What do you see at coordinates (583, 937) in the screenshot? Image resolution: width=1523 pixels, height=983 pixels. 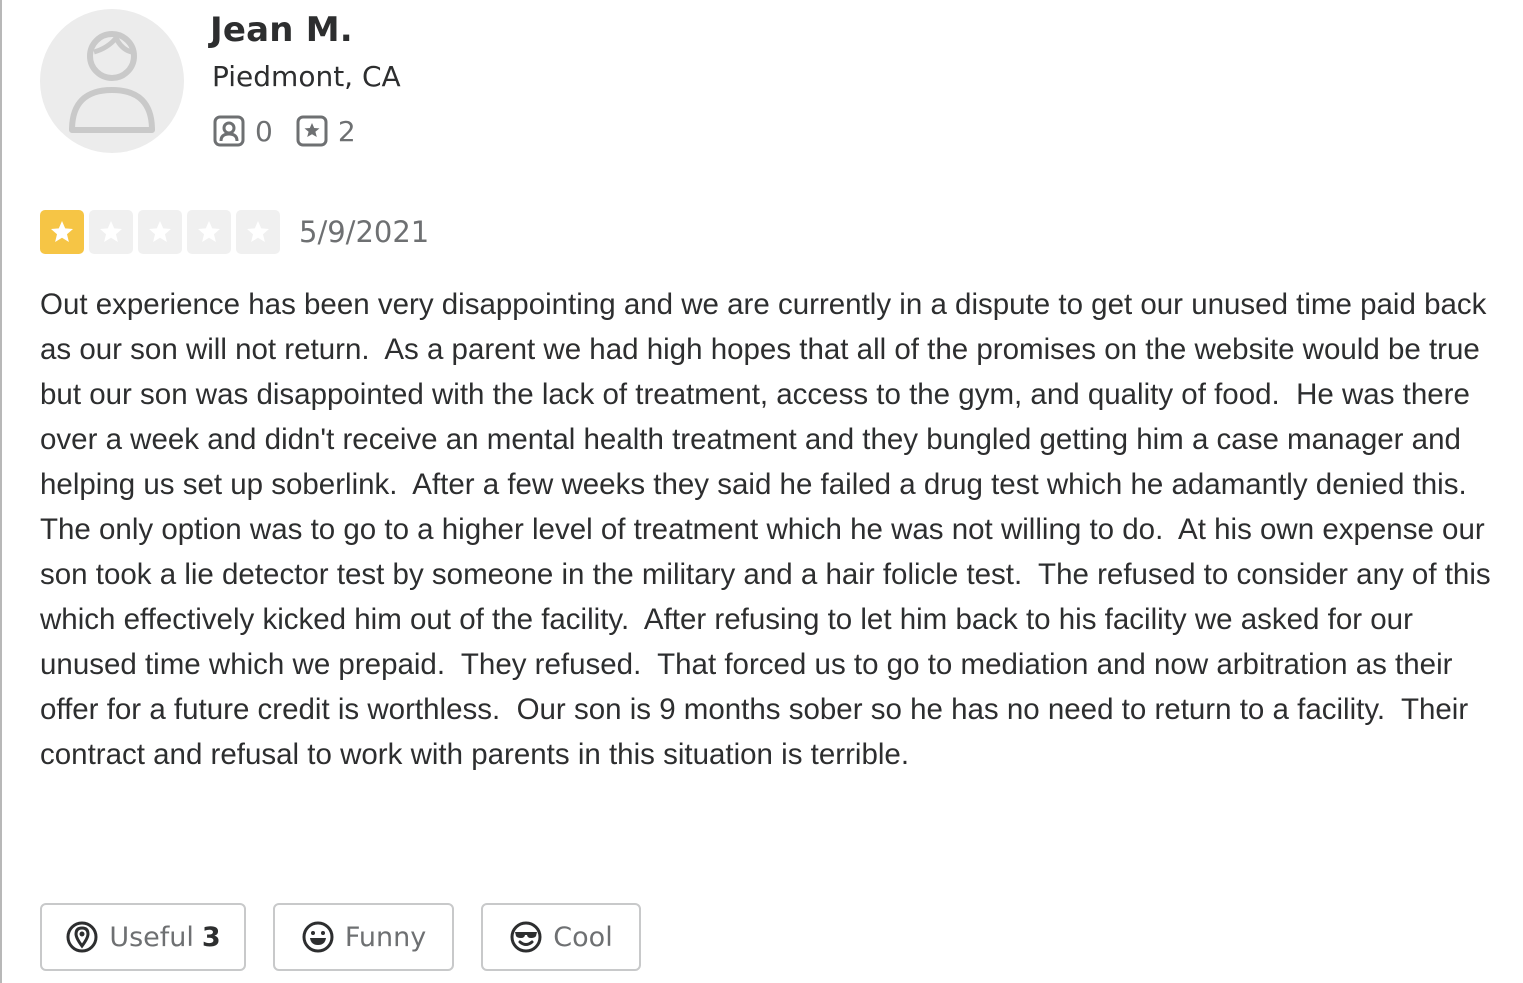 I see `cool-label: Cool` at bounding box center [583, 937].